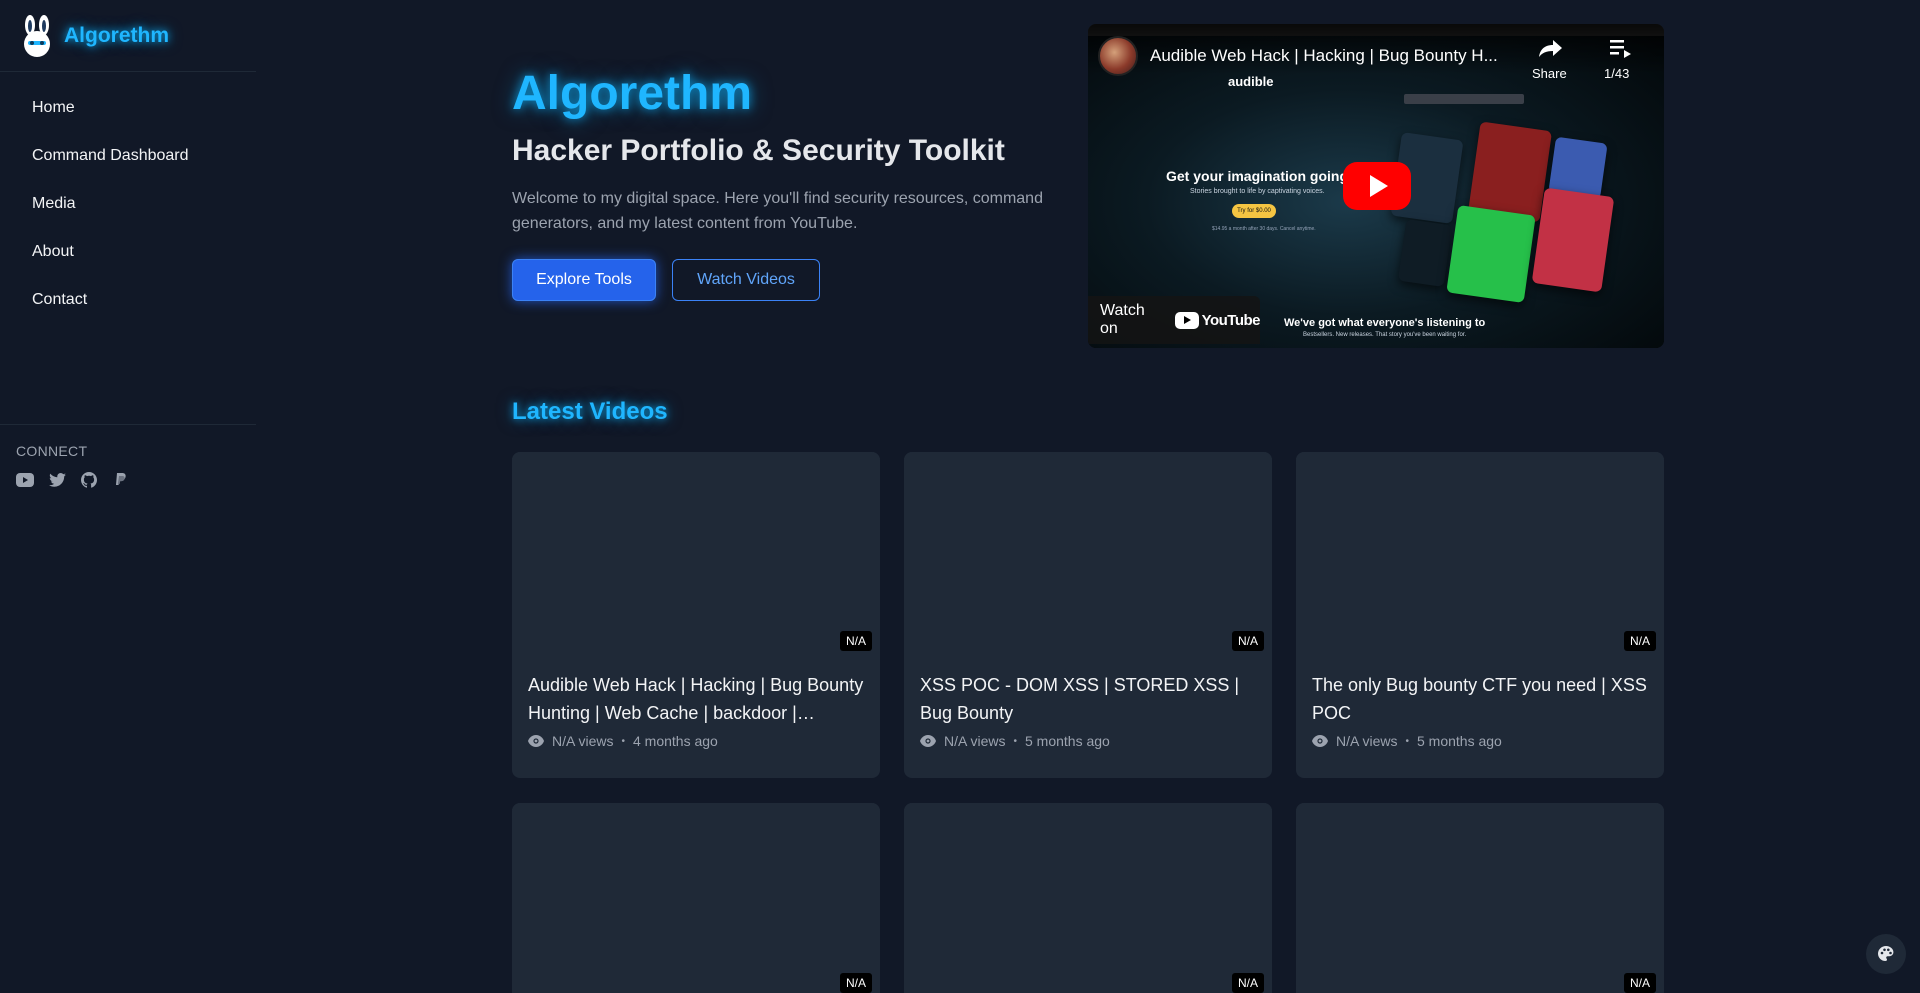 The image size is (1920, 993). What do you see at coordinates (116, 35) in the screenshot?
I see `brand-name: Algorethm` at bounding box center [116, 35].